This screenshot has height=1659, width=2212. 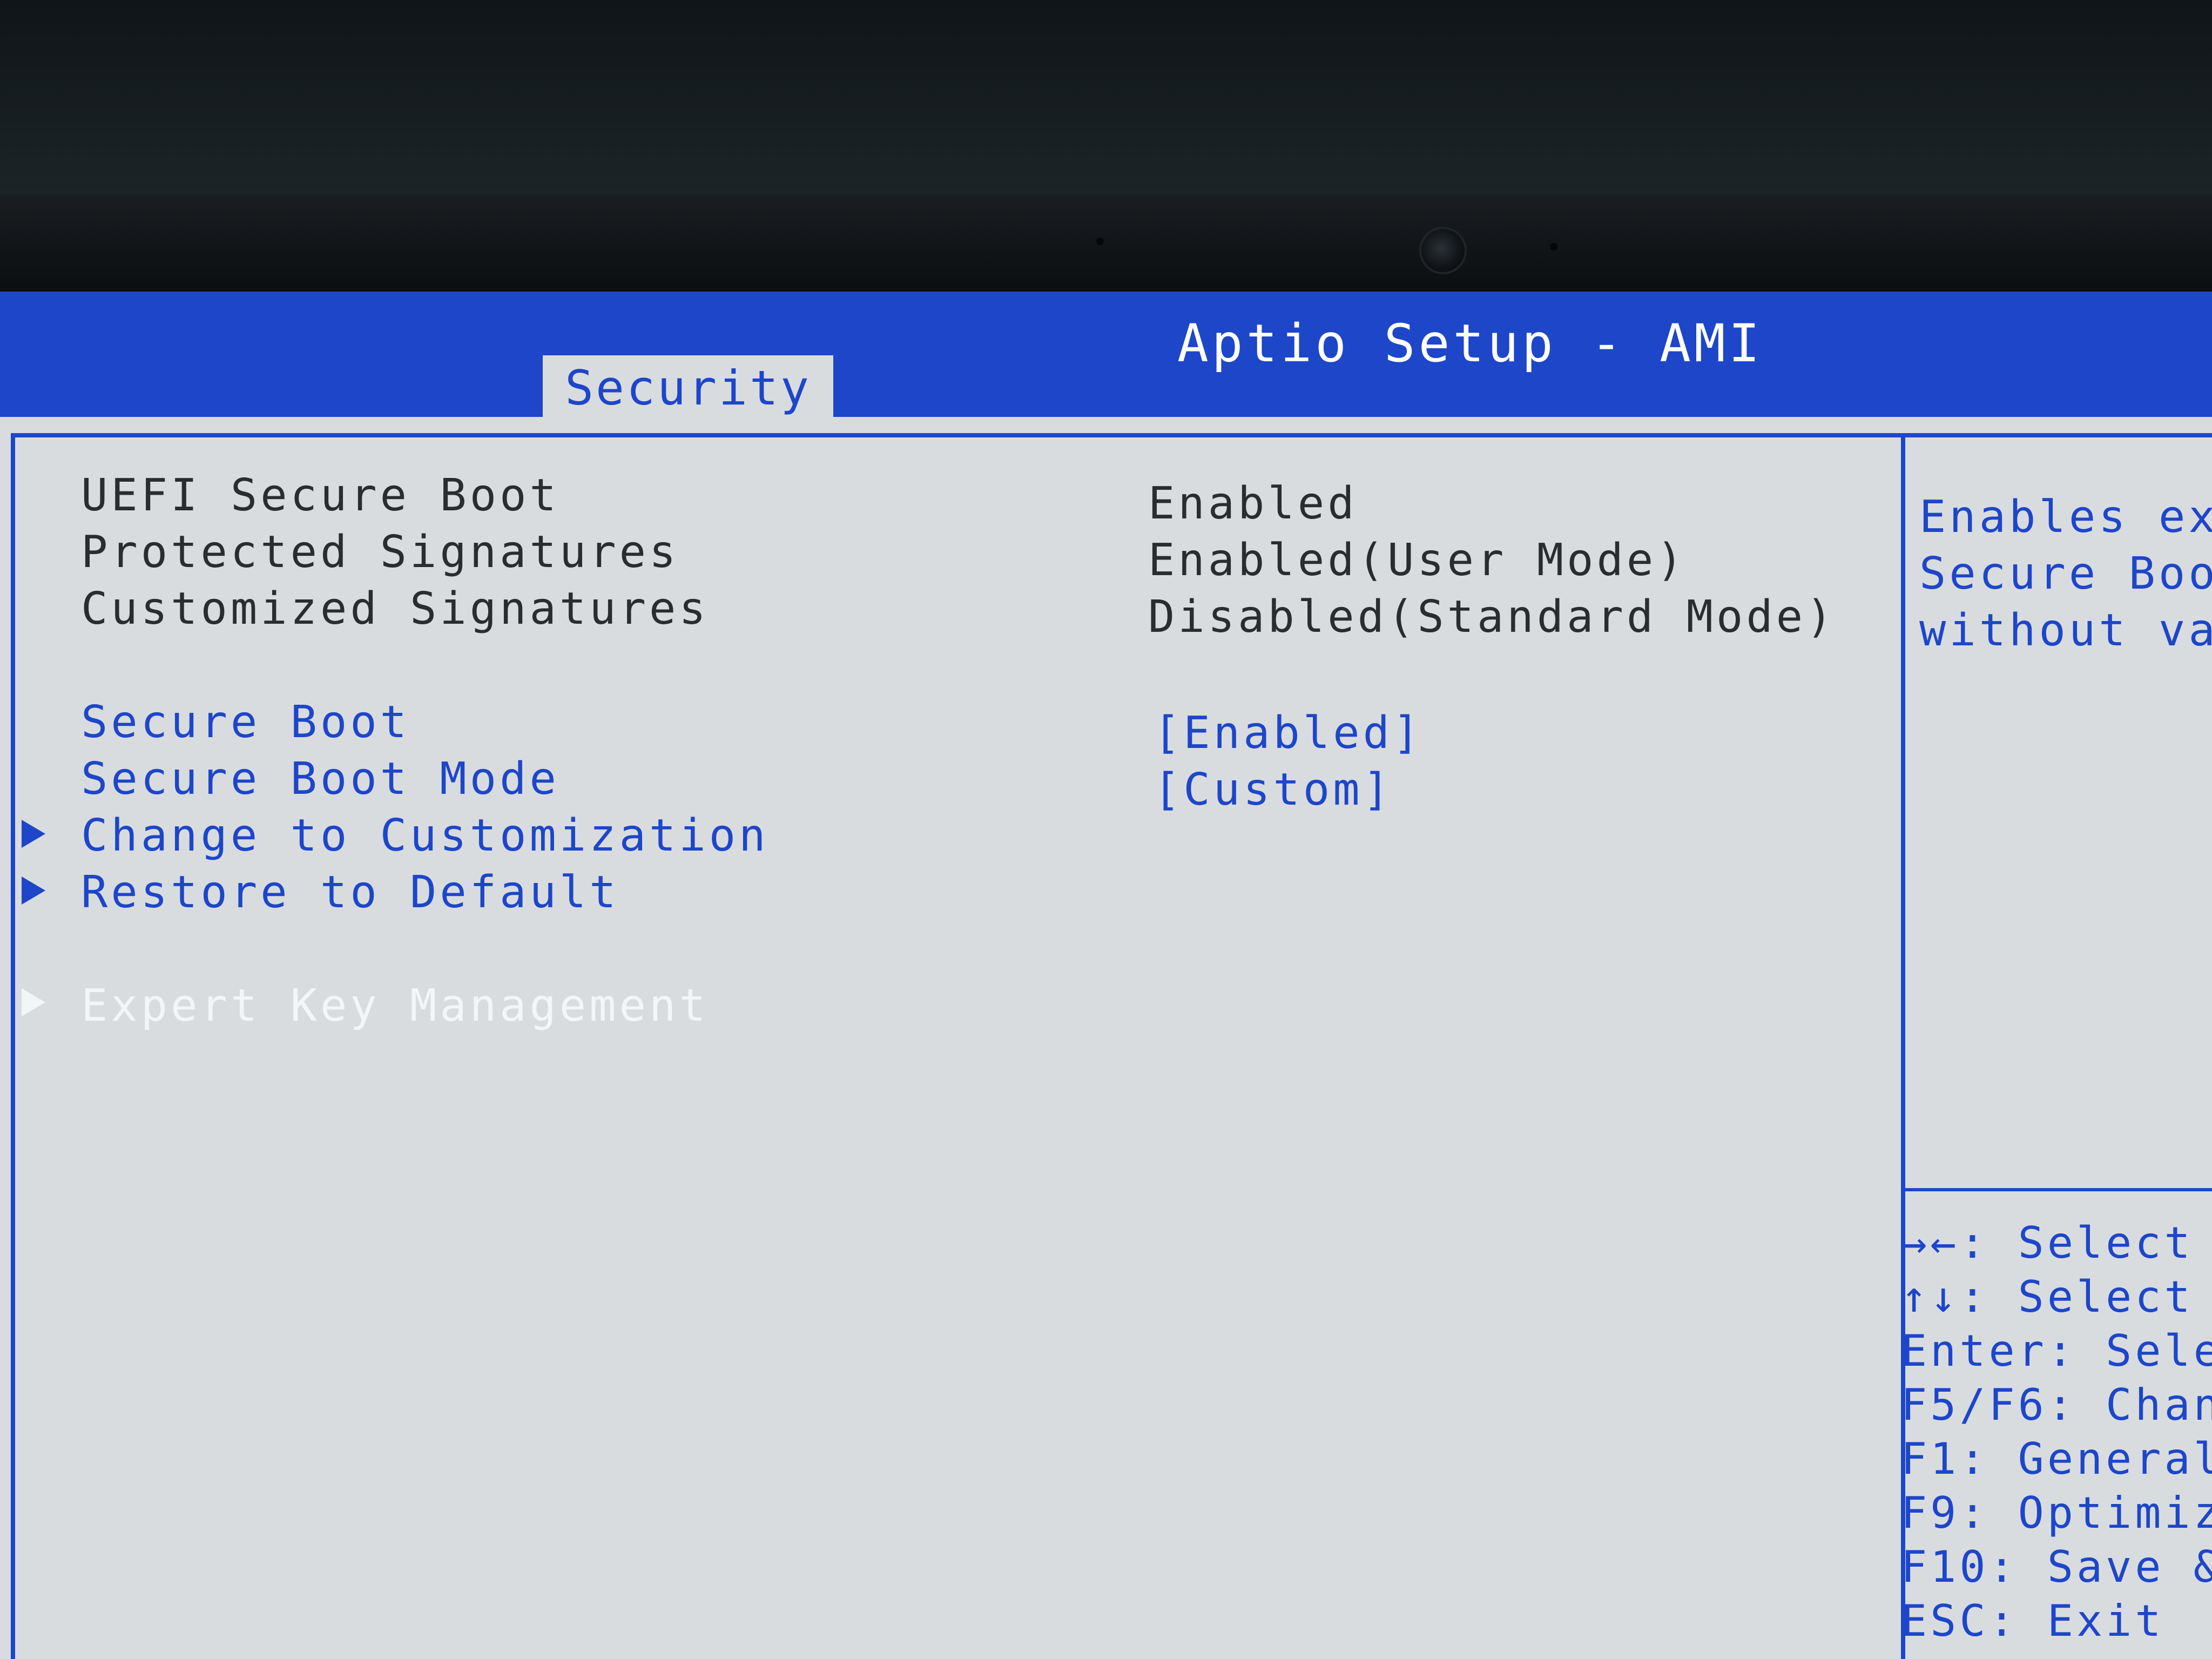 I want to click on protected-signatures-value: Enabled(User Mode), so click(x=1417, y=560).